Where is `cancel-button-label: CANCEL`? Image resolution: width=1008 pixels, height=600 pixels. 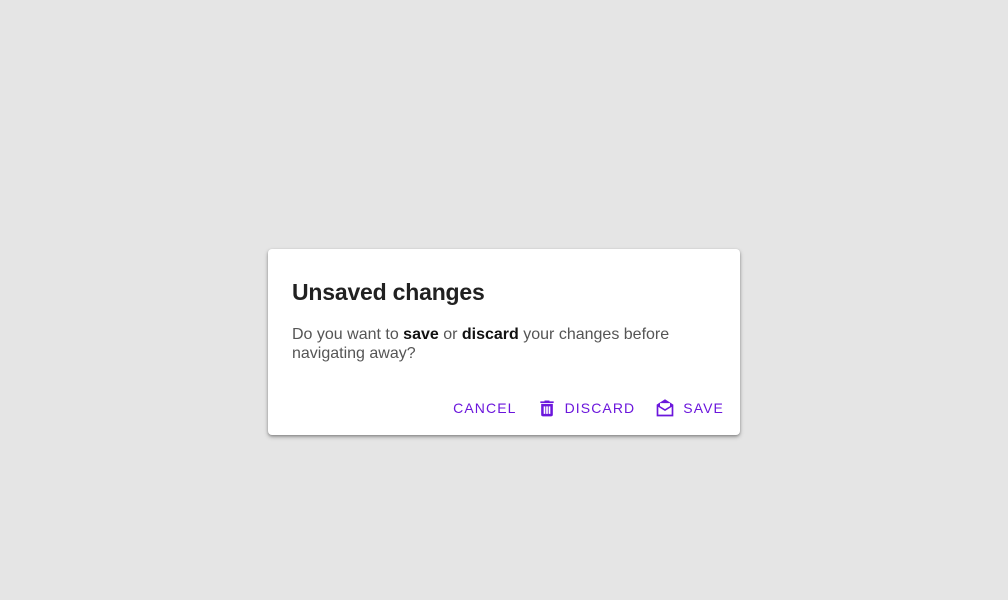
cancel-button-label: CANCEL is located at coordinates (485, 408).